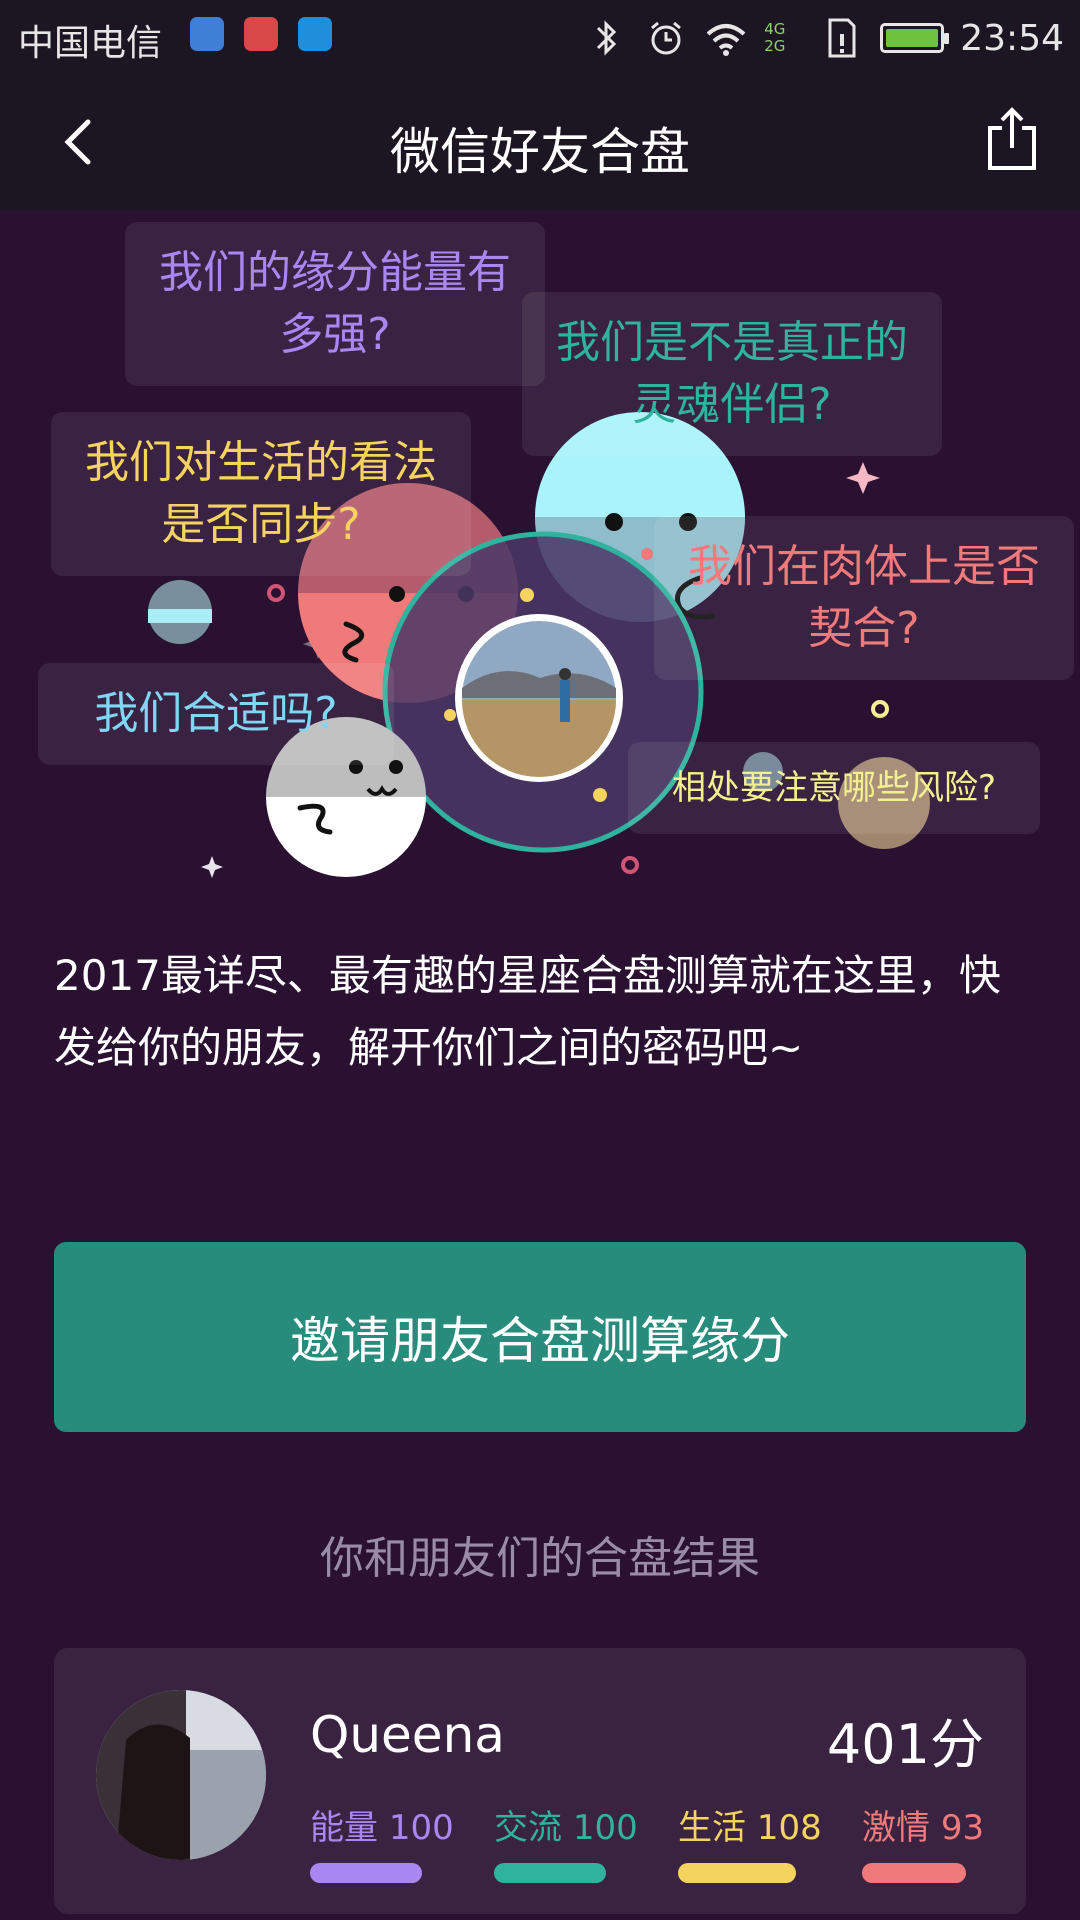 The image size is (1080, 1920). I want to click on location-app-icon, so click(207, 34).